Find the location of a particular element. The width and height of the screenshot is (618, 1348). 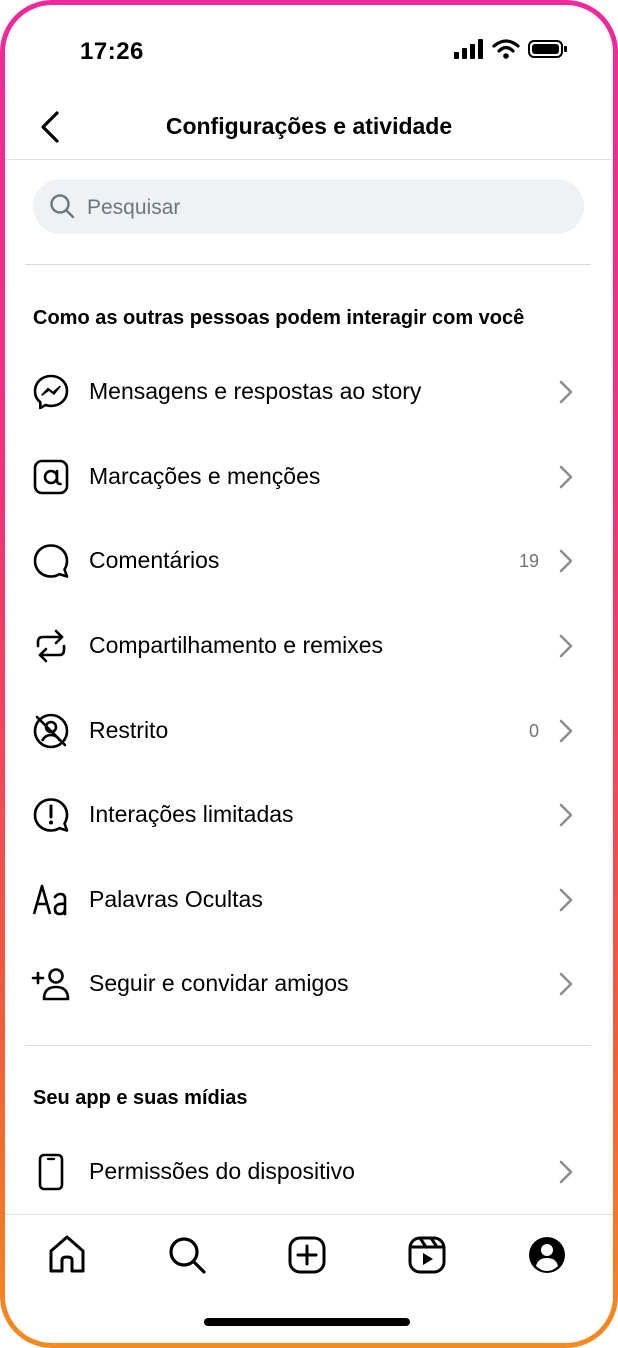

search-bar is located at coordinates (308, 207).